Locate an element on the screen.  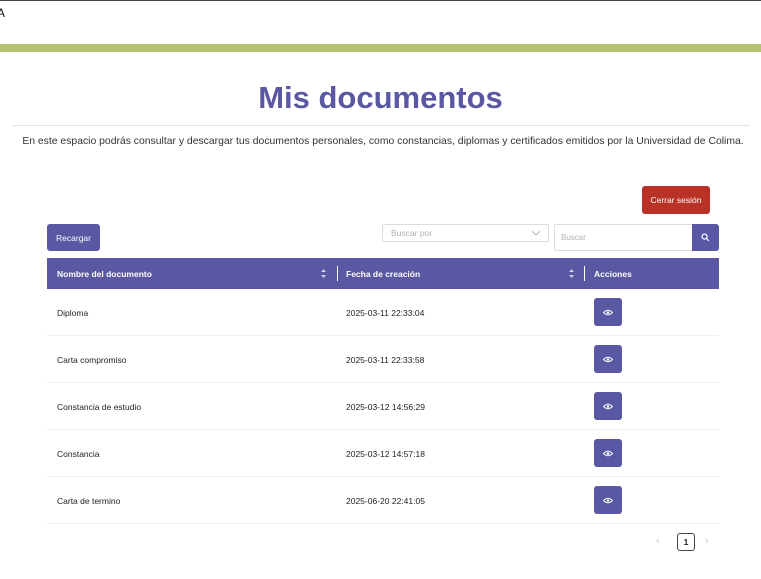
document-name: Carta de termino is located at coordinates (89, 500).